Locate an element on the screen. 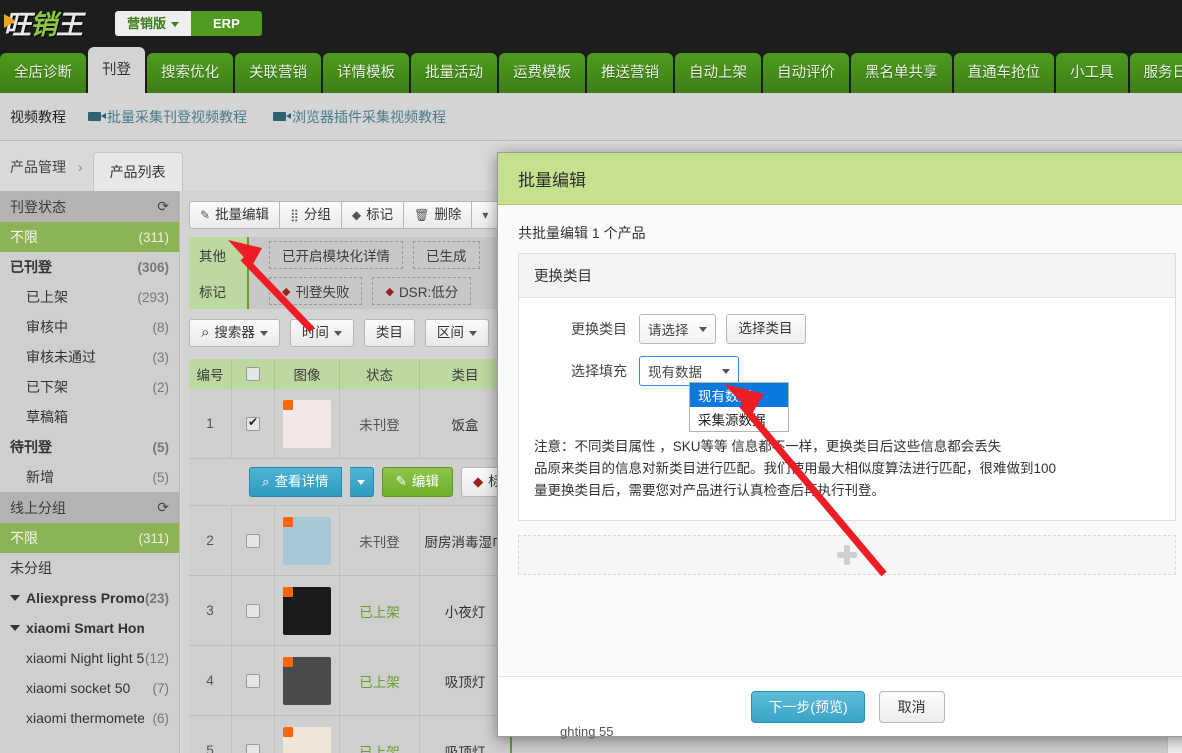  nav-tab-9: 自动评价 is located at coordinates (806, 73).